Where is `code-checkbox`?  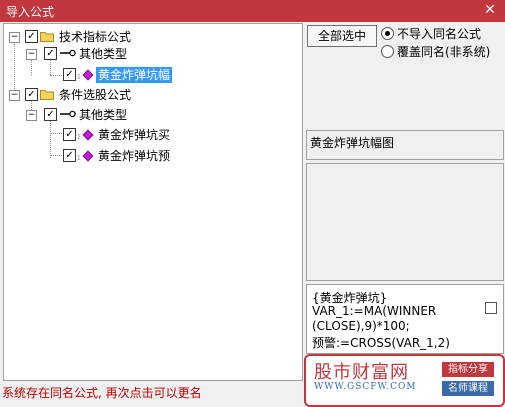 code-checkbox is located at coordinates (491, 308).